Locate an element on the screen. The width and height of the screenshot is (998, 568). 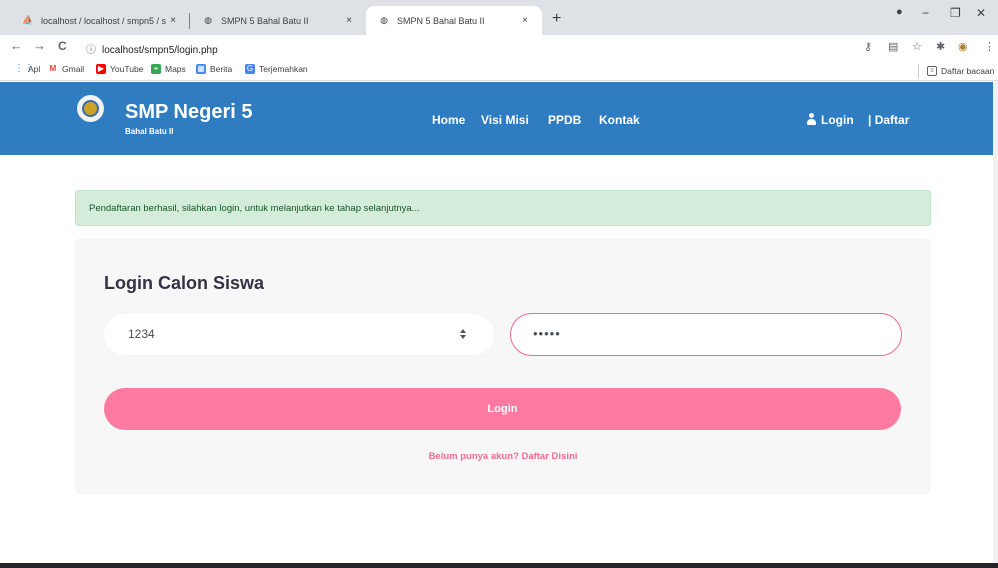
youtube-icon: ▶ is located at coordinates (101, 69).